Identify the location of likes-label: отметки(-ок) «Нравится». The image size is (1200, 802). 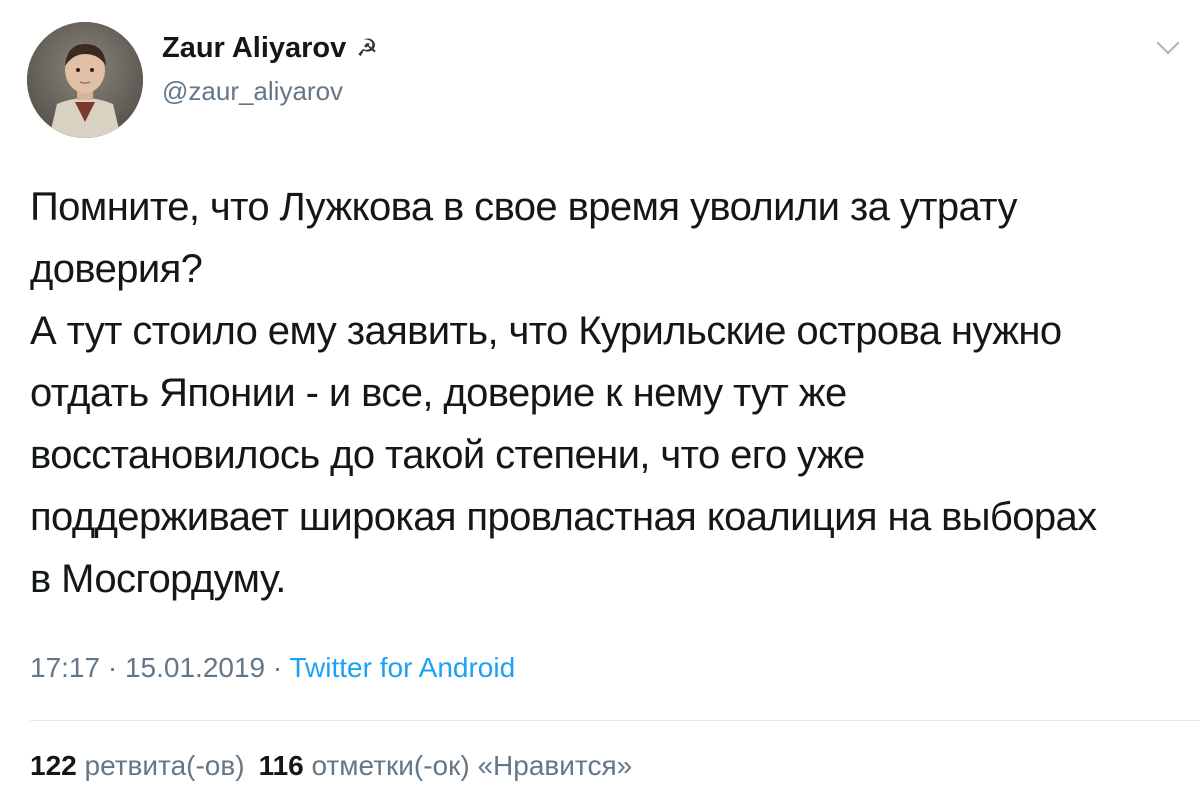
(472, 765).